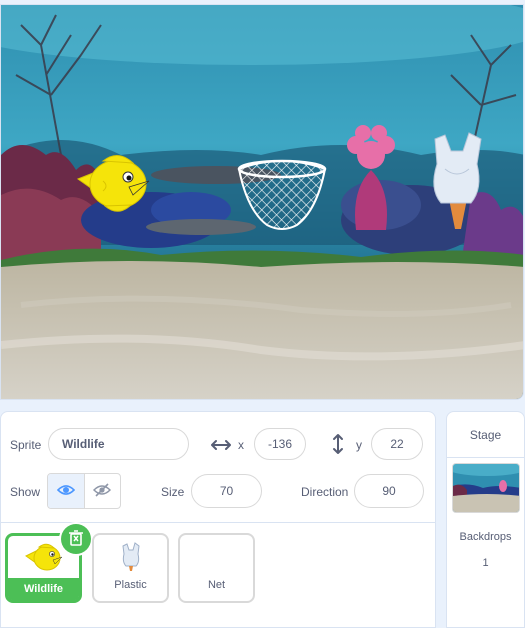 The width and height of the screenshot is (525, 628). Describe the element at coordinates (216, 585) in the screenshot. I see `sprite-tile-label: Net` at that location.